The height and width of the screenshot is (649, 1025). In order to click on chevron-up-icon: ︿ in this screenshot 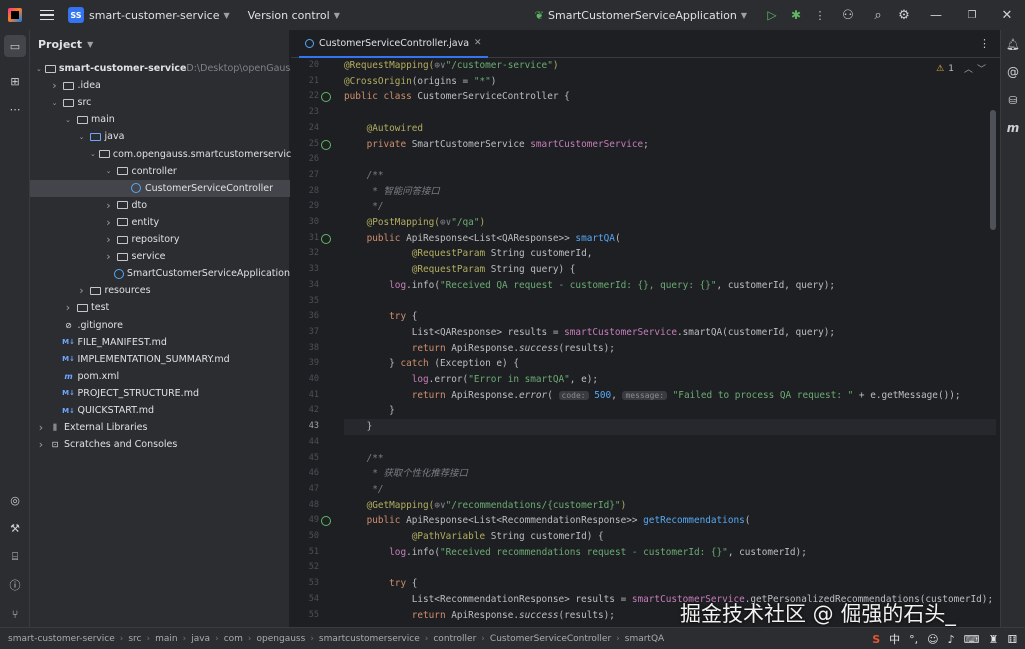, I will do `click(968, 68)`.